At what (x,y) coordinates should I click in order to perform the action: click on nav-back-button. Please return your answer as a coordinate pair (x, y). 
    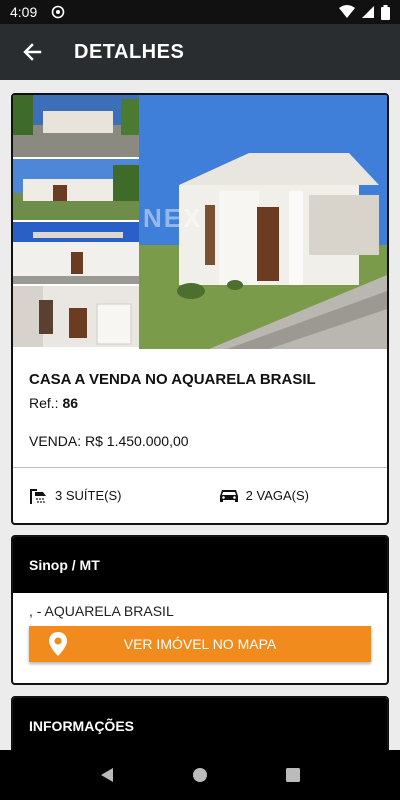
    Looking at the image, I should click on (107, 775).